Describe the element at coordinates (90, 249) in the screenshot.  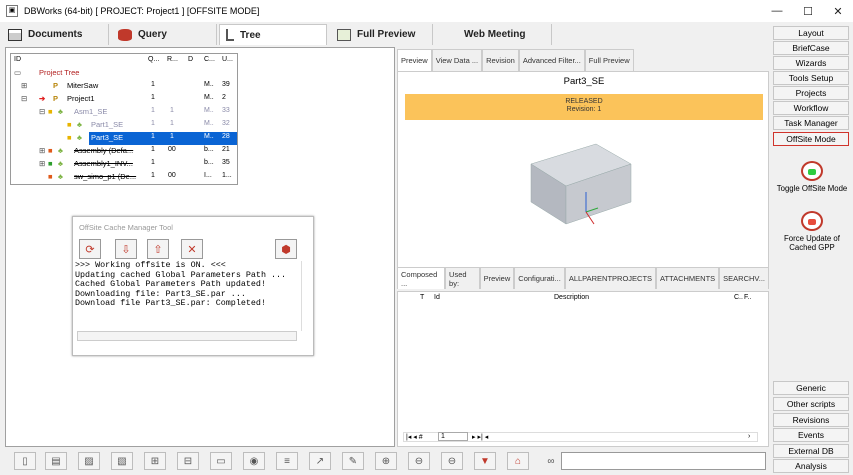
I see `refresh-cache-button: ⟳` at that location.